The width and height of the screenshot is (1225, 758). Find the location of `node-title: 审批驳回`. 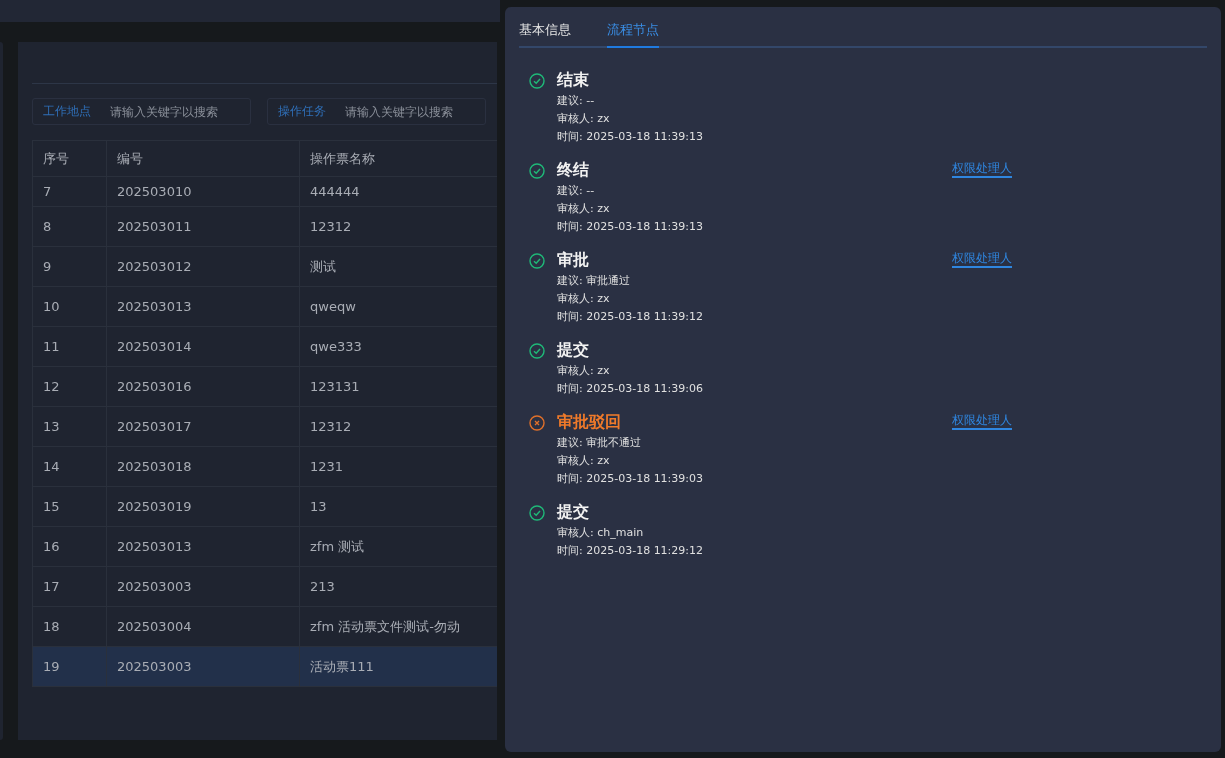

node-title: 审批驳回 is located at coordinates (589, 422).